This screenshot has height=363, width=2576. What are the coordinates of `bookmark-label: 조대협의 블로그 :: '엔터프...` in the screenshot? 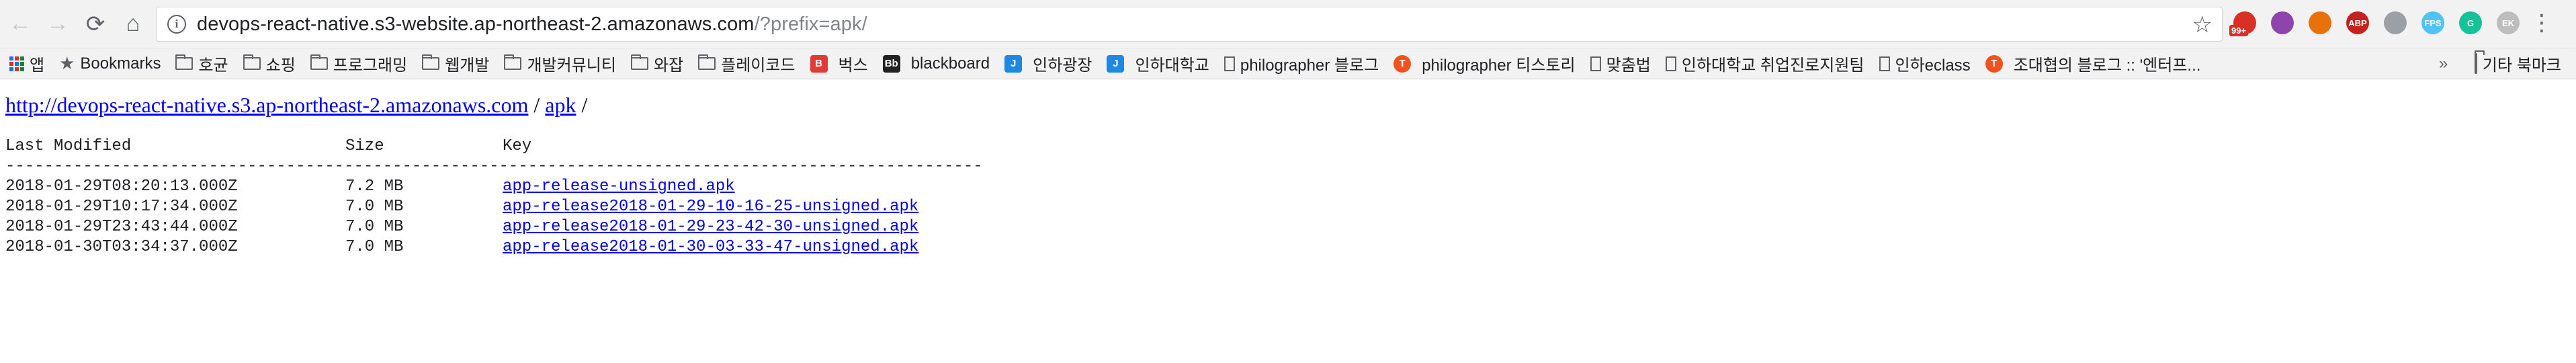 It's located at (2107, 65).